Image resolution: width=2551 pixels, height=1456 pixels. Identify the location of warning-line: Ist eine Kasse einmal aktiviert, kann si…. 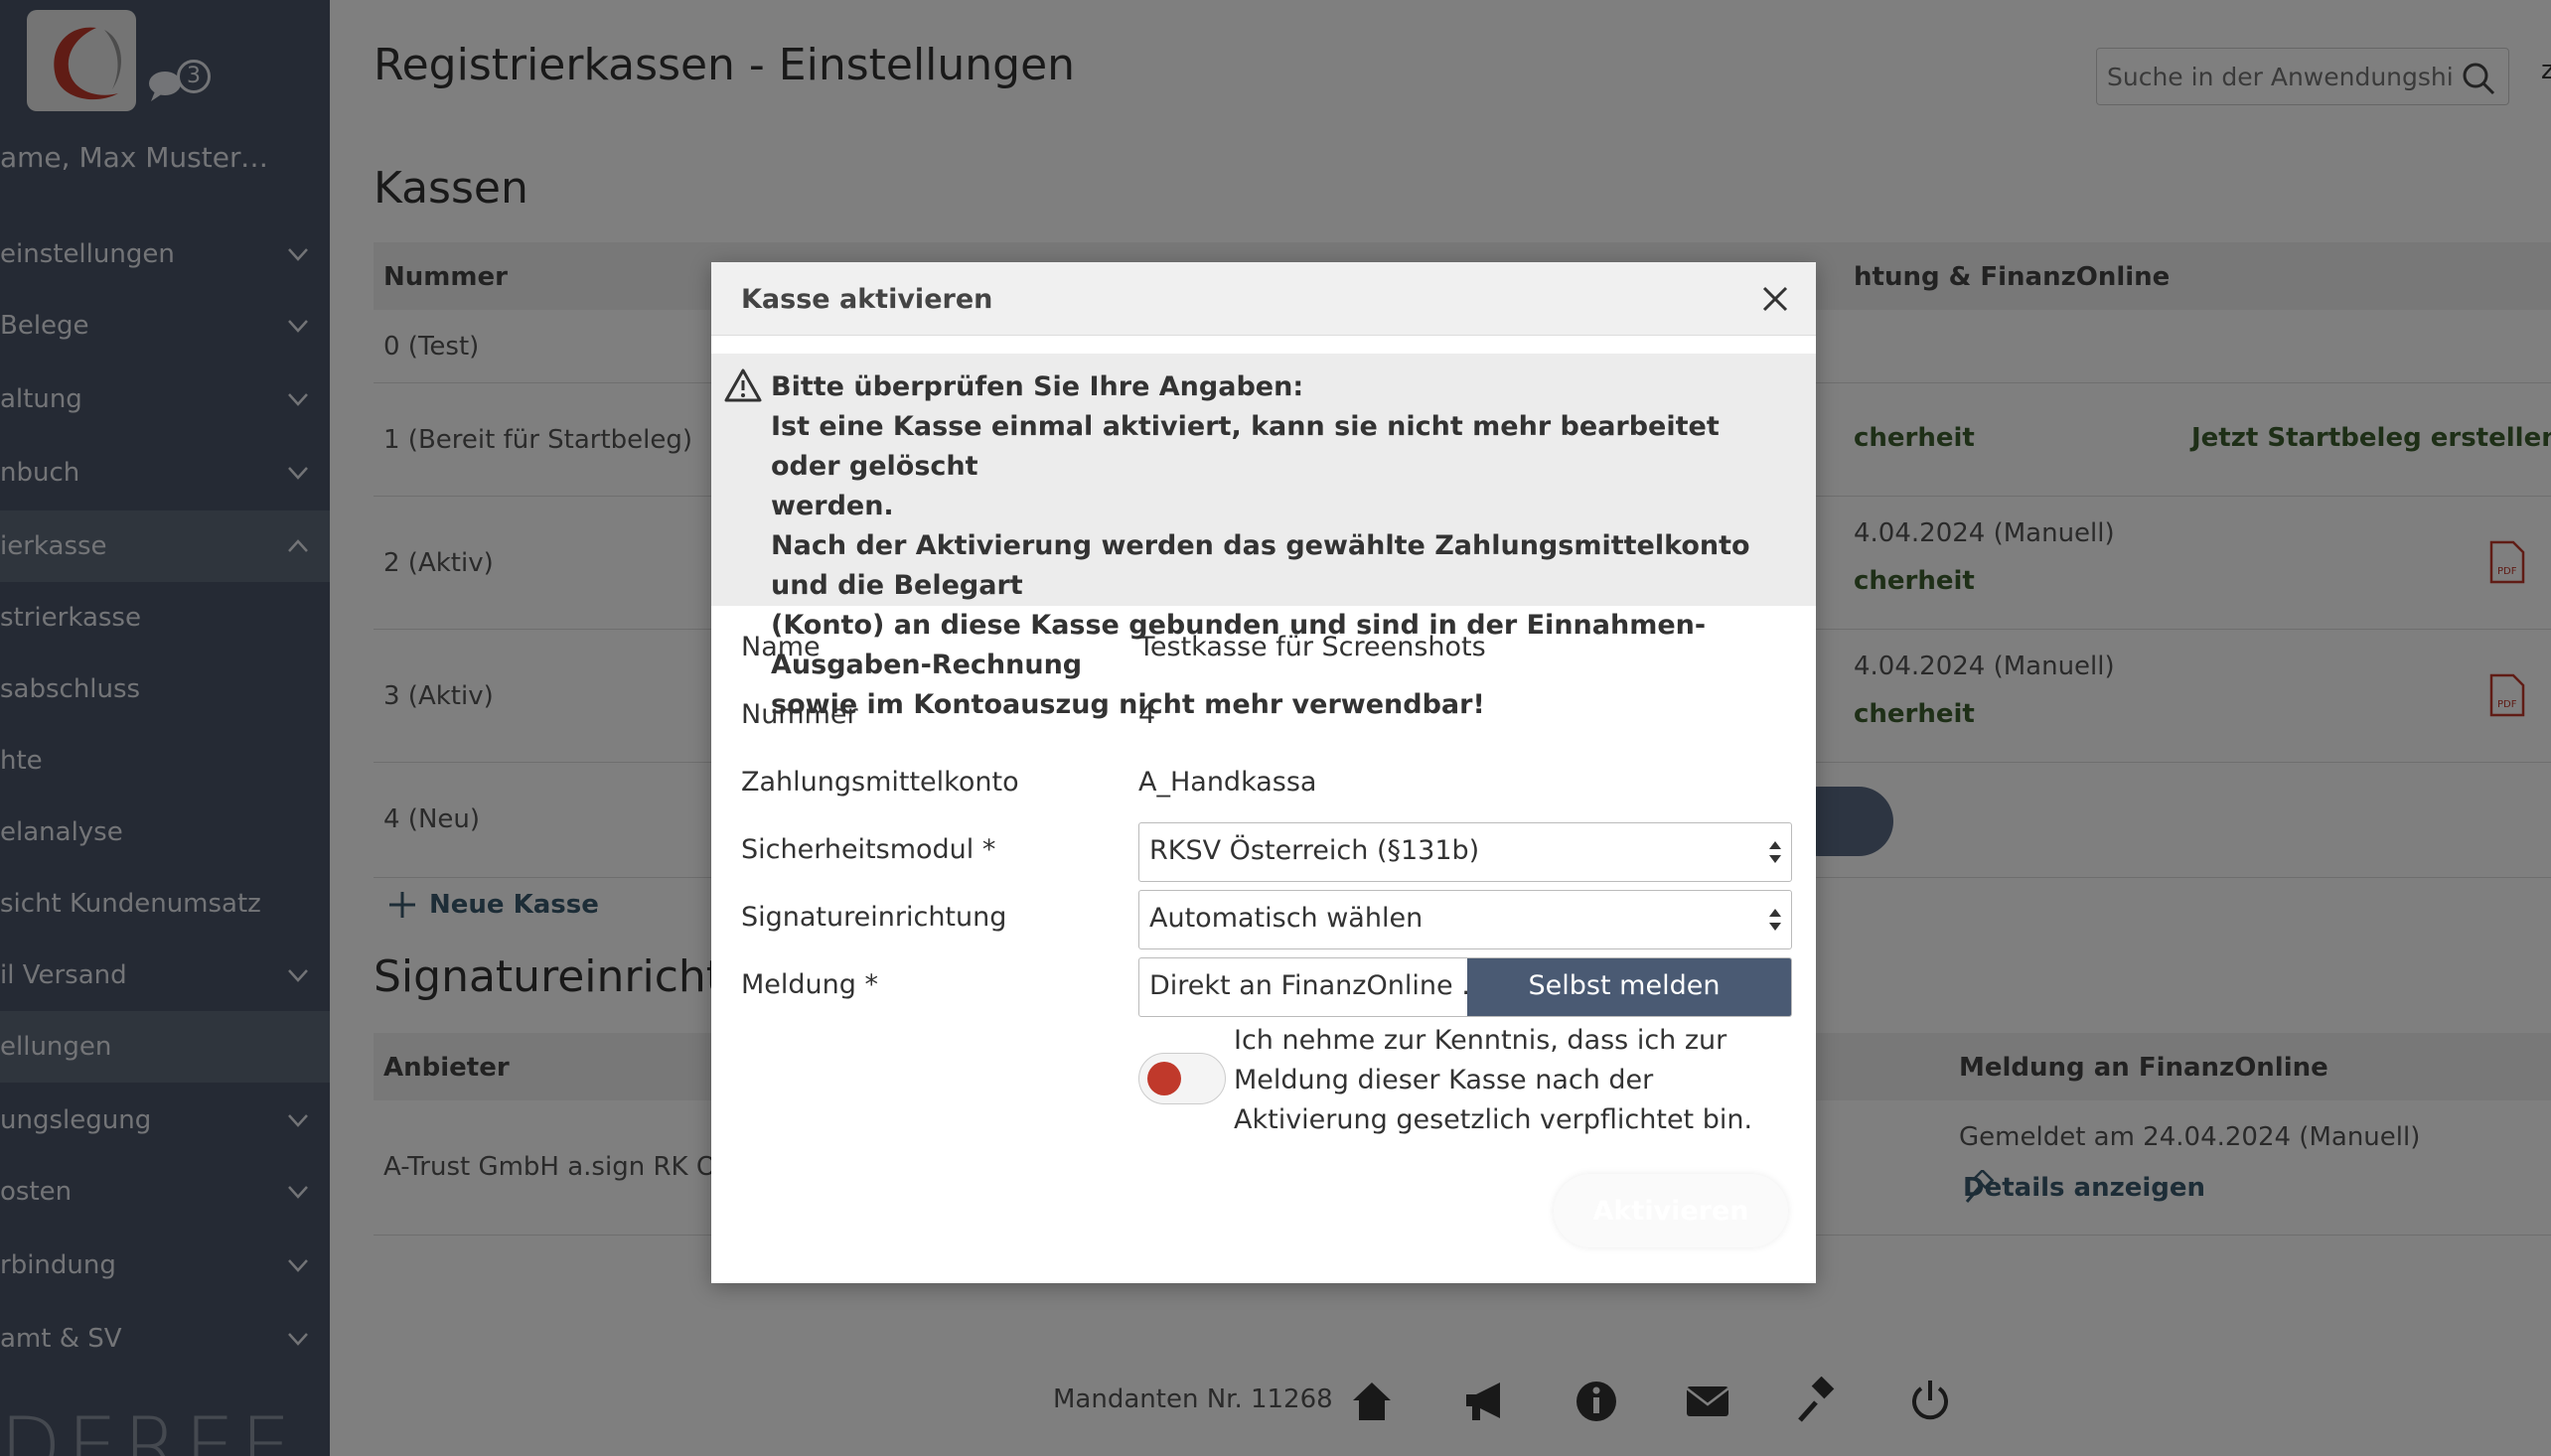
(1245, 446).